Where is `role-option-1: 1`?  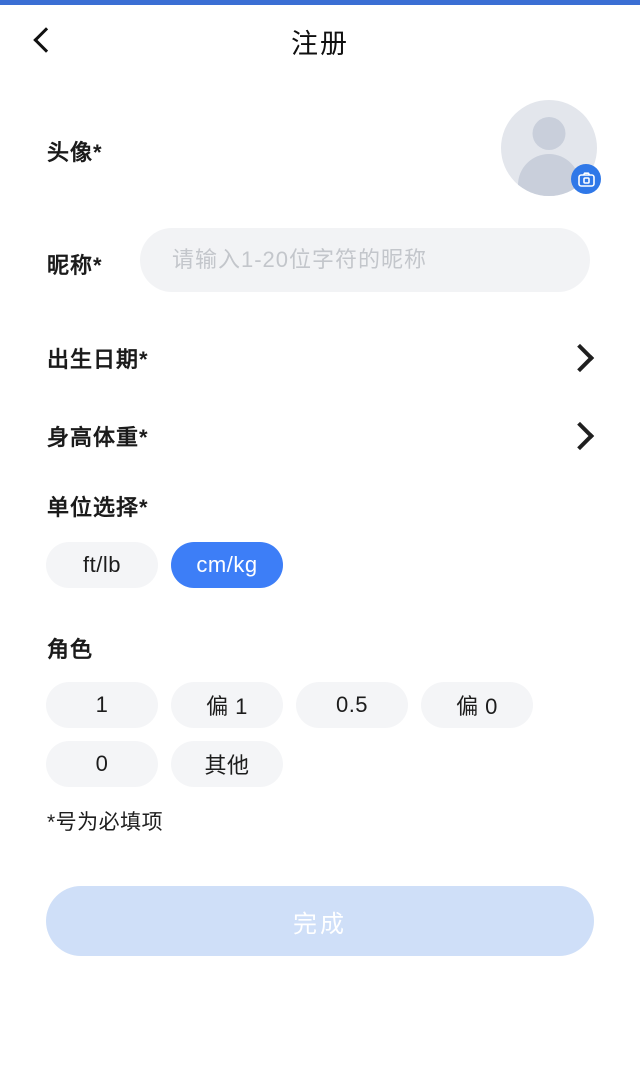
role-option-1: 1 is located at coordinates (102, 705).